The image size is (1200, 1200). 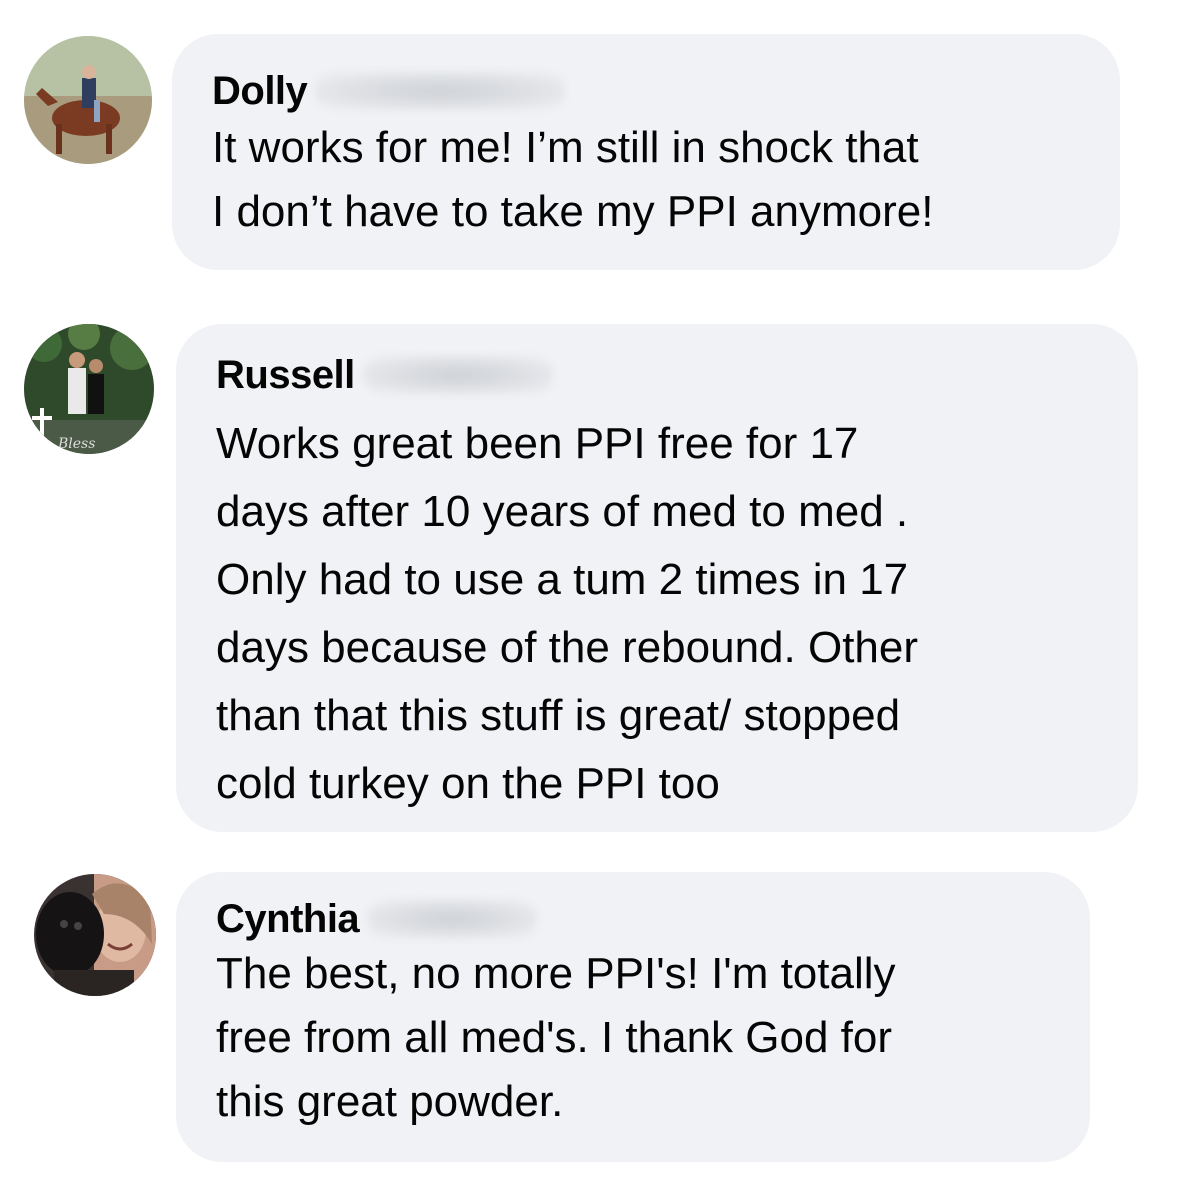 I want to click on comment-line: than that this stuff is great/ stopped, so click(x=558, y=715).